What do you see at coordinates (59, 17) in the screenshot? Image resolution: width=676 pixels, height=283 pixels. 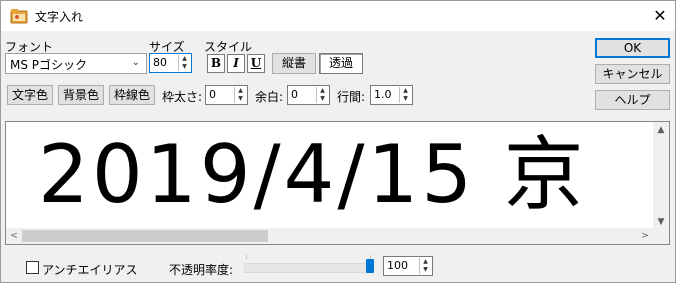 I see `window-title: 文字入れ` at bounding box center [59, 17].